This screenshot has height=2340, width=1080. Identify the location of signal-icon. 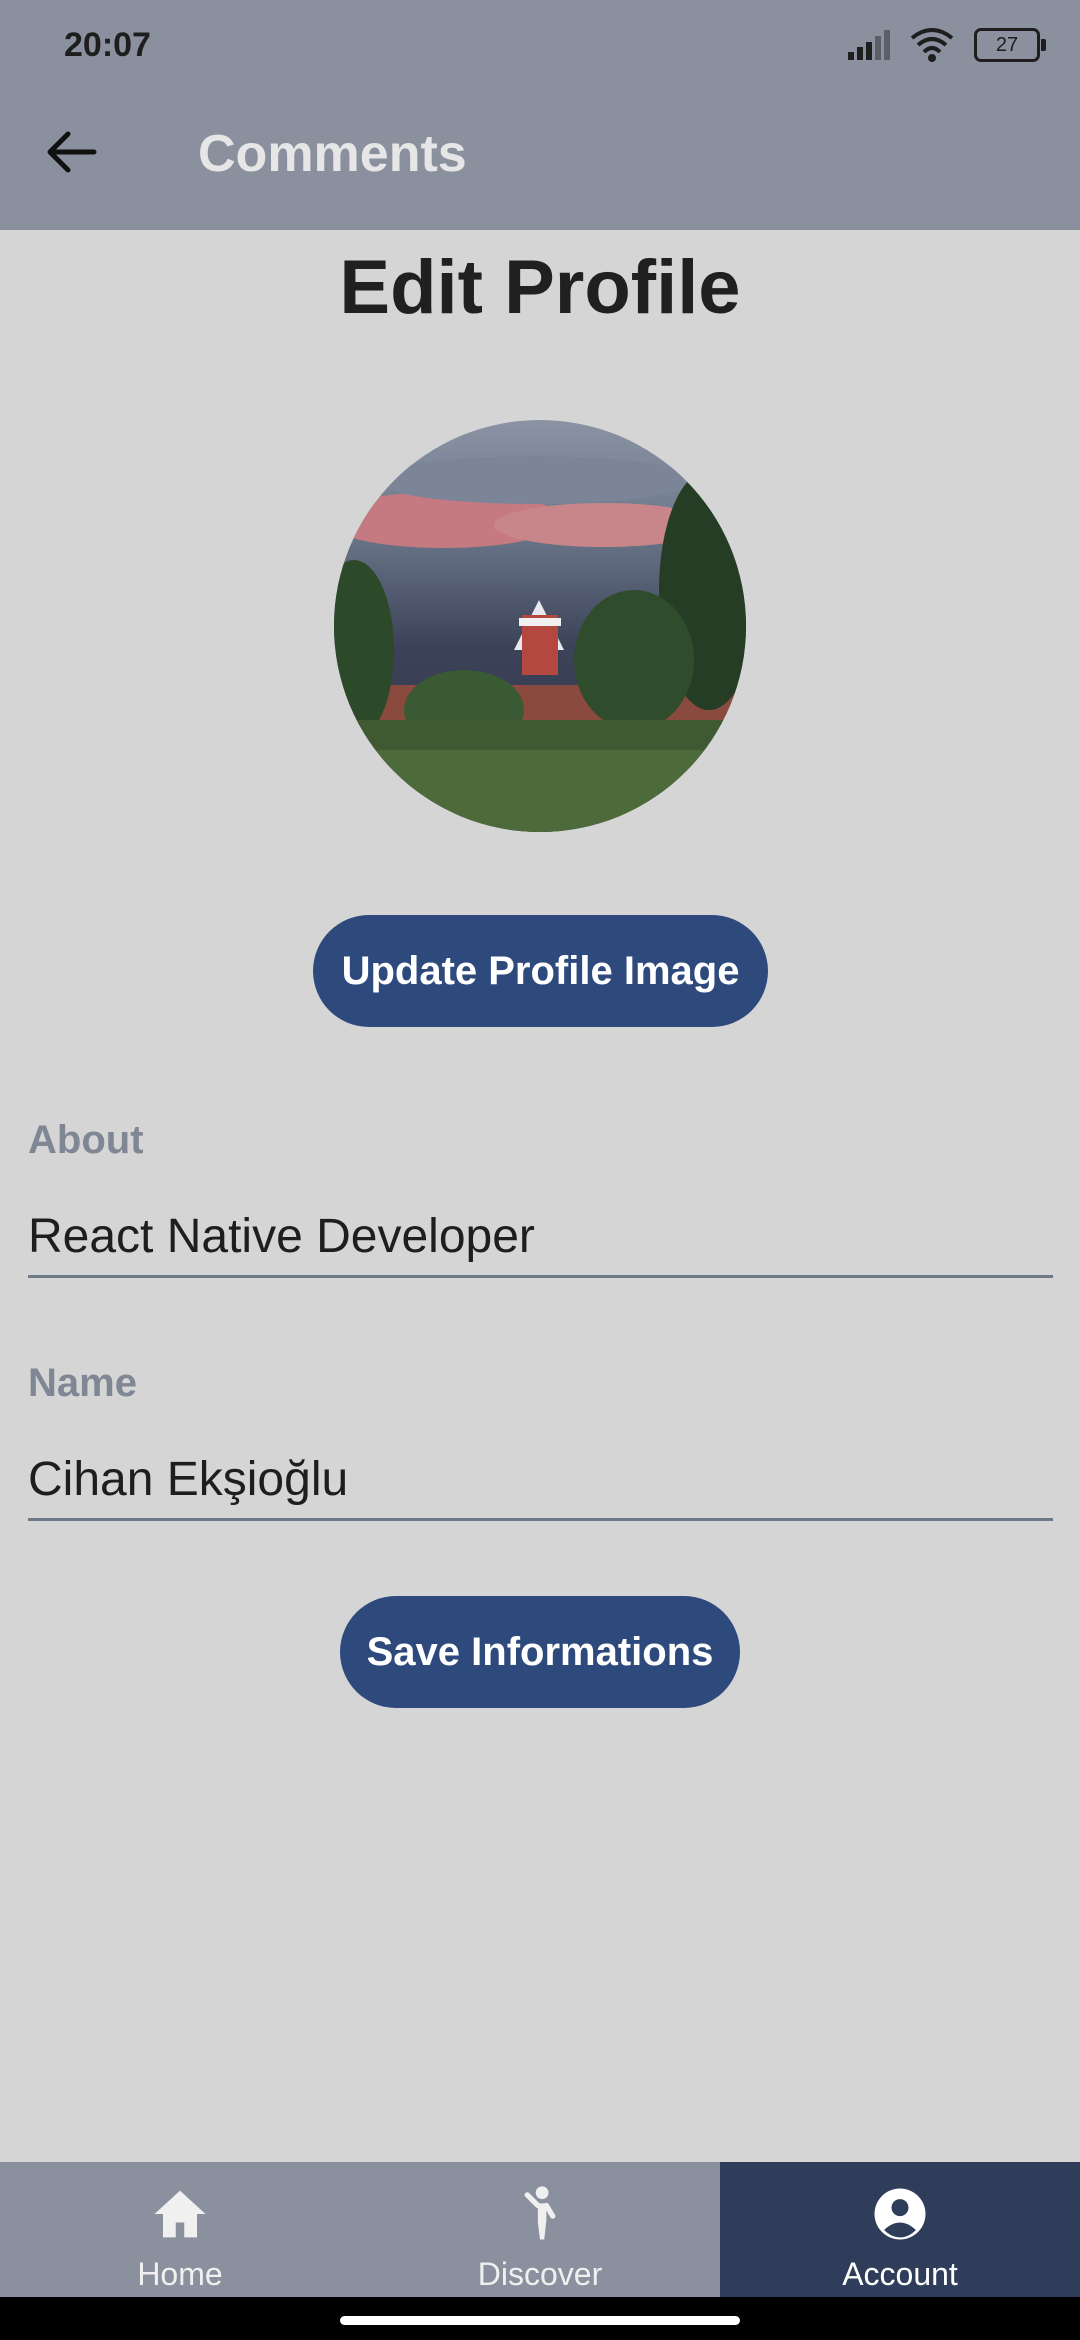
(869, 45).